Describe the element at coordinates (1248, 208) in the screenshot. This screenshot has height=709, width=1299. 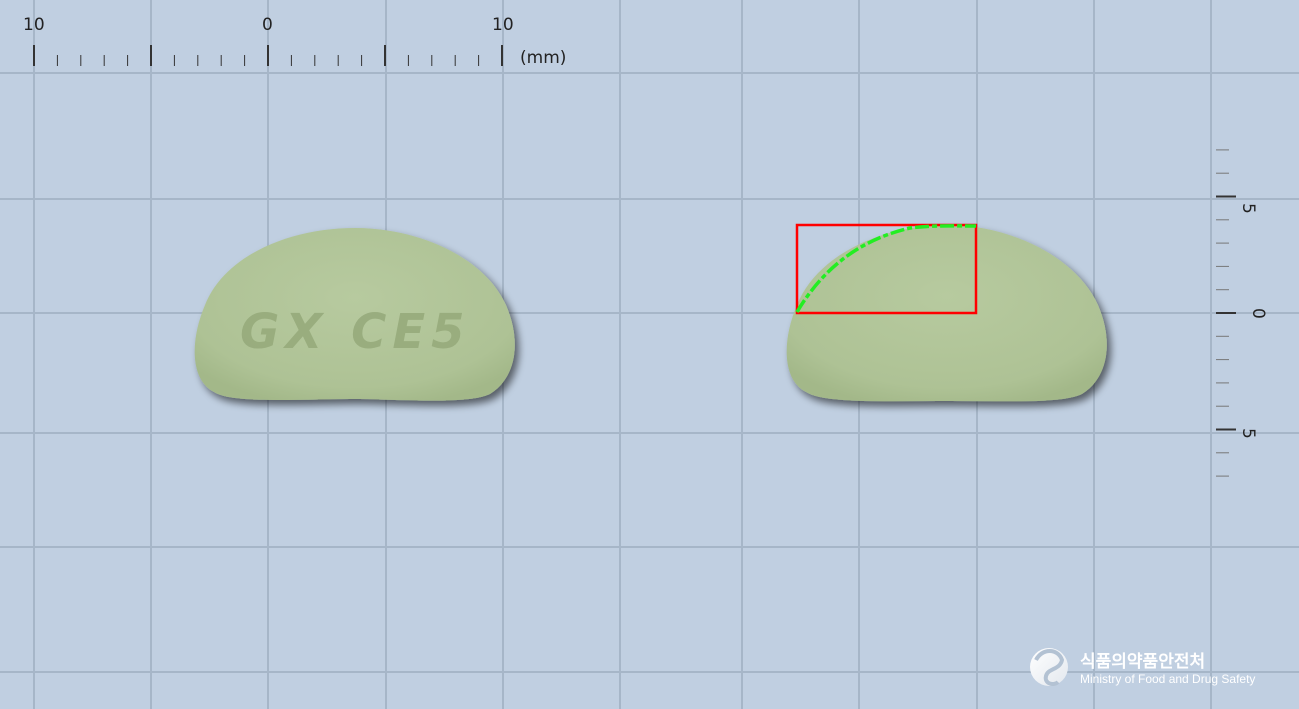
I see `right-ruler-label-upper-5: 5` at that location.